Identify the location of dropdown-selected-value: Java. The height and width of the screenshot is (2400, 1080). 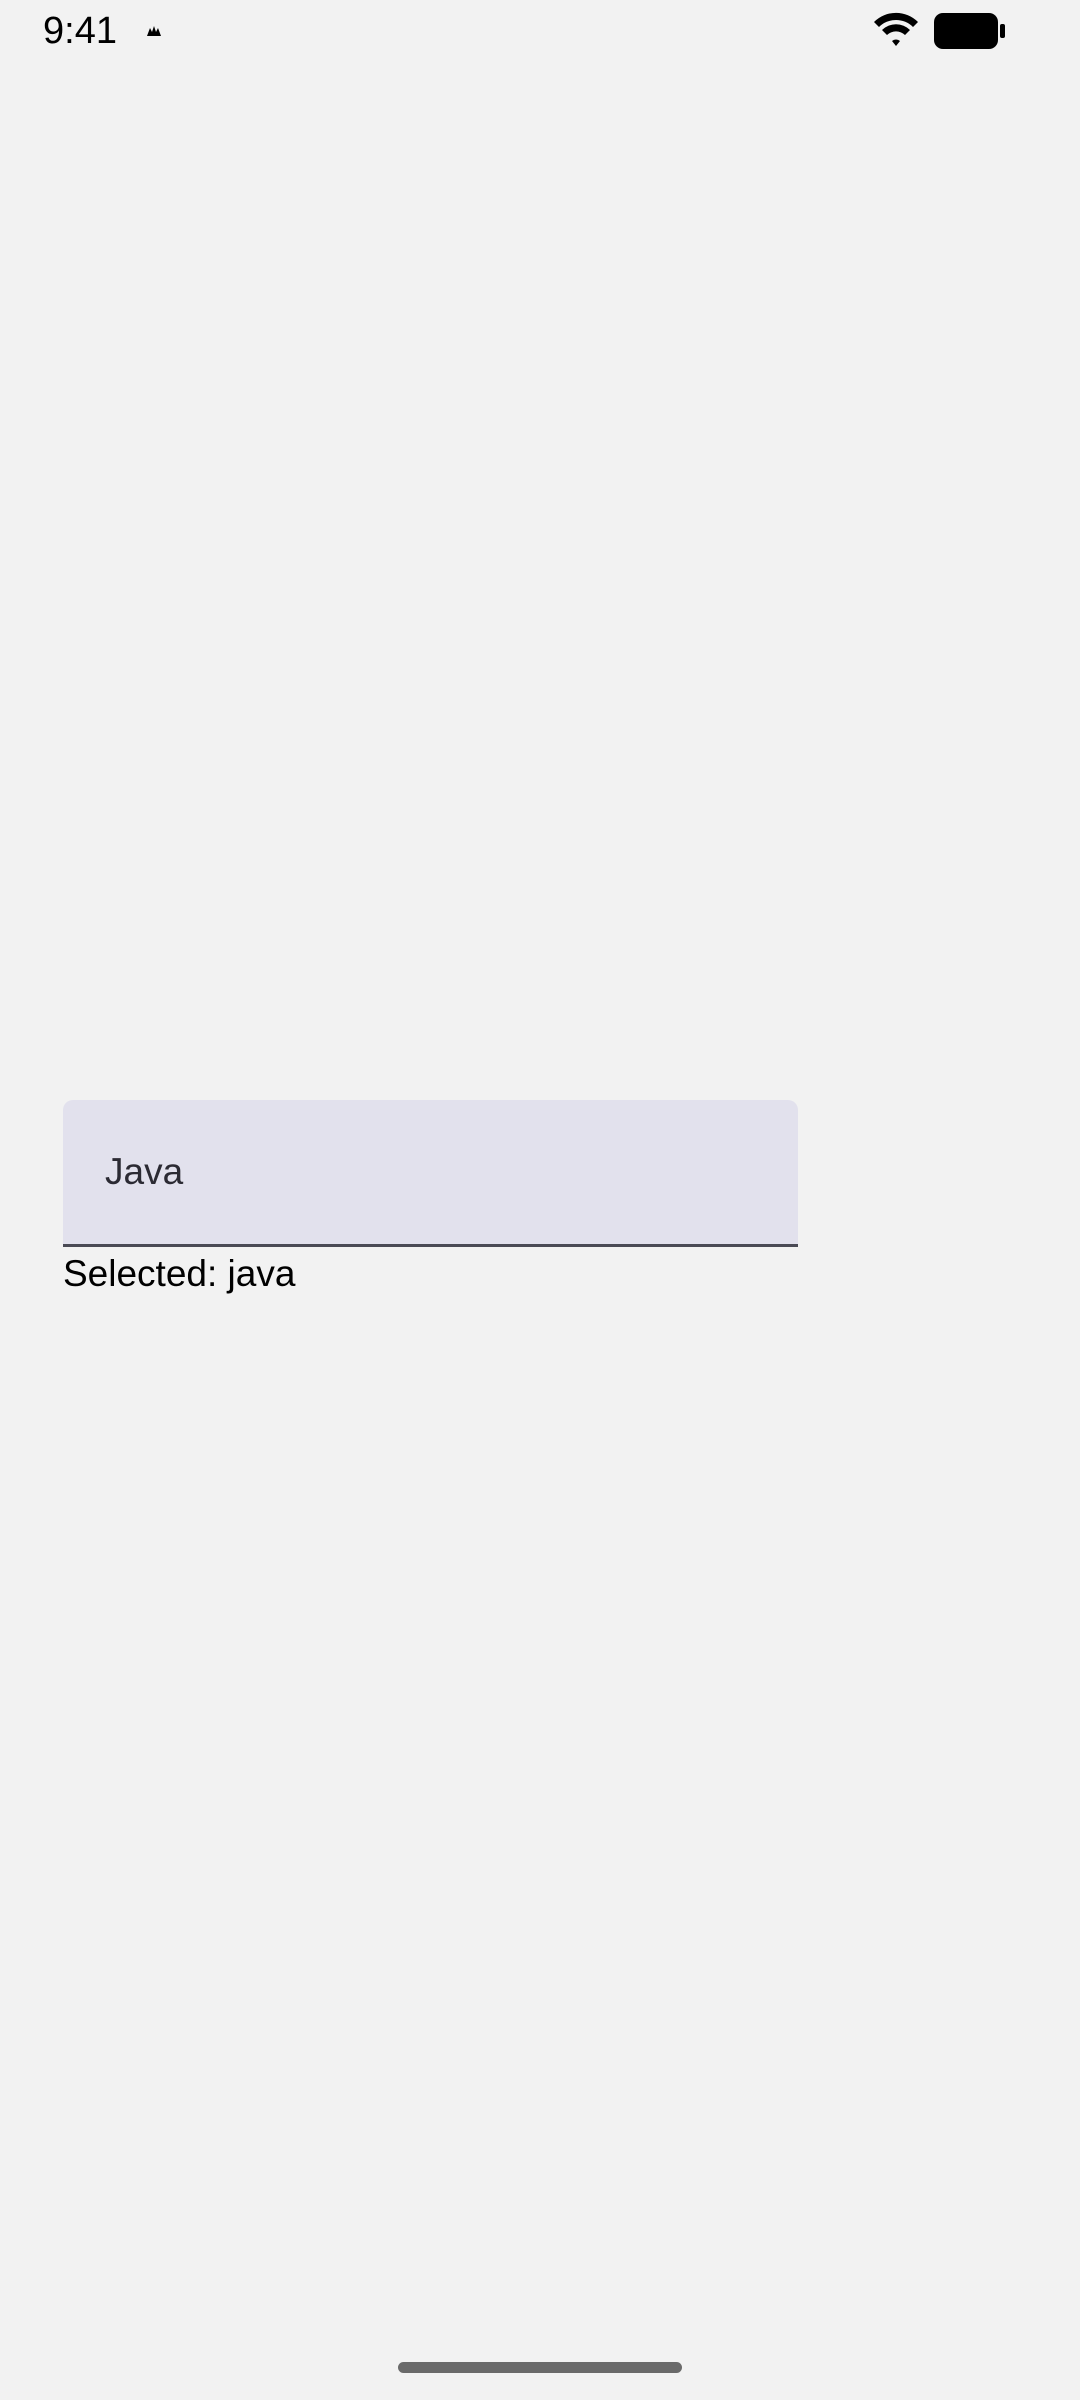
(144, 1171).